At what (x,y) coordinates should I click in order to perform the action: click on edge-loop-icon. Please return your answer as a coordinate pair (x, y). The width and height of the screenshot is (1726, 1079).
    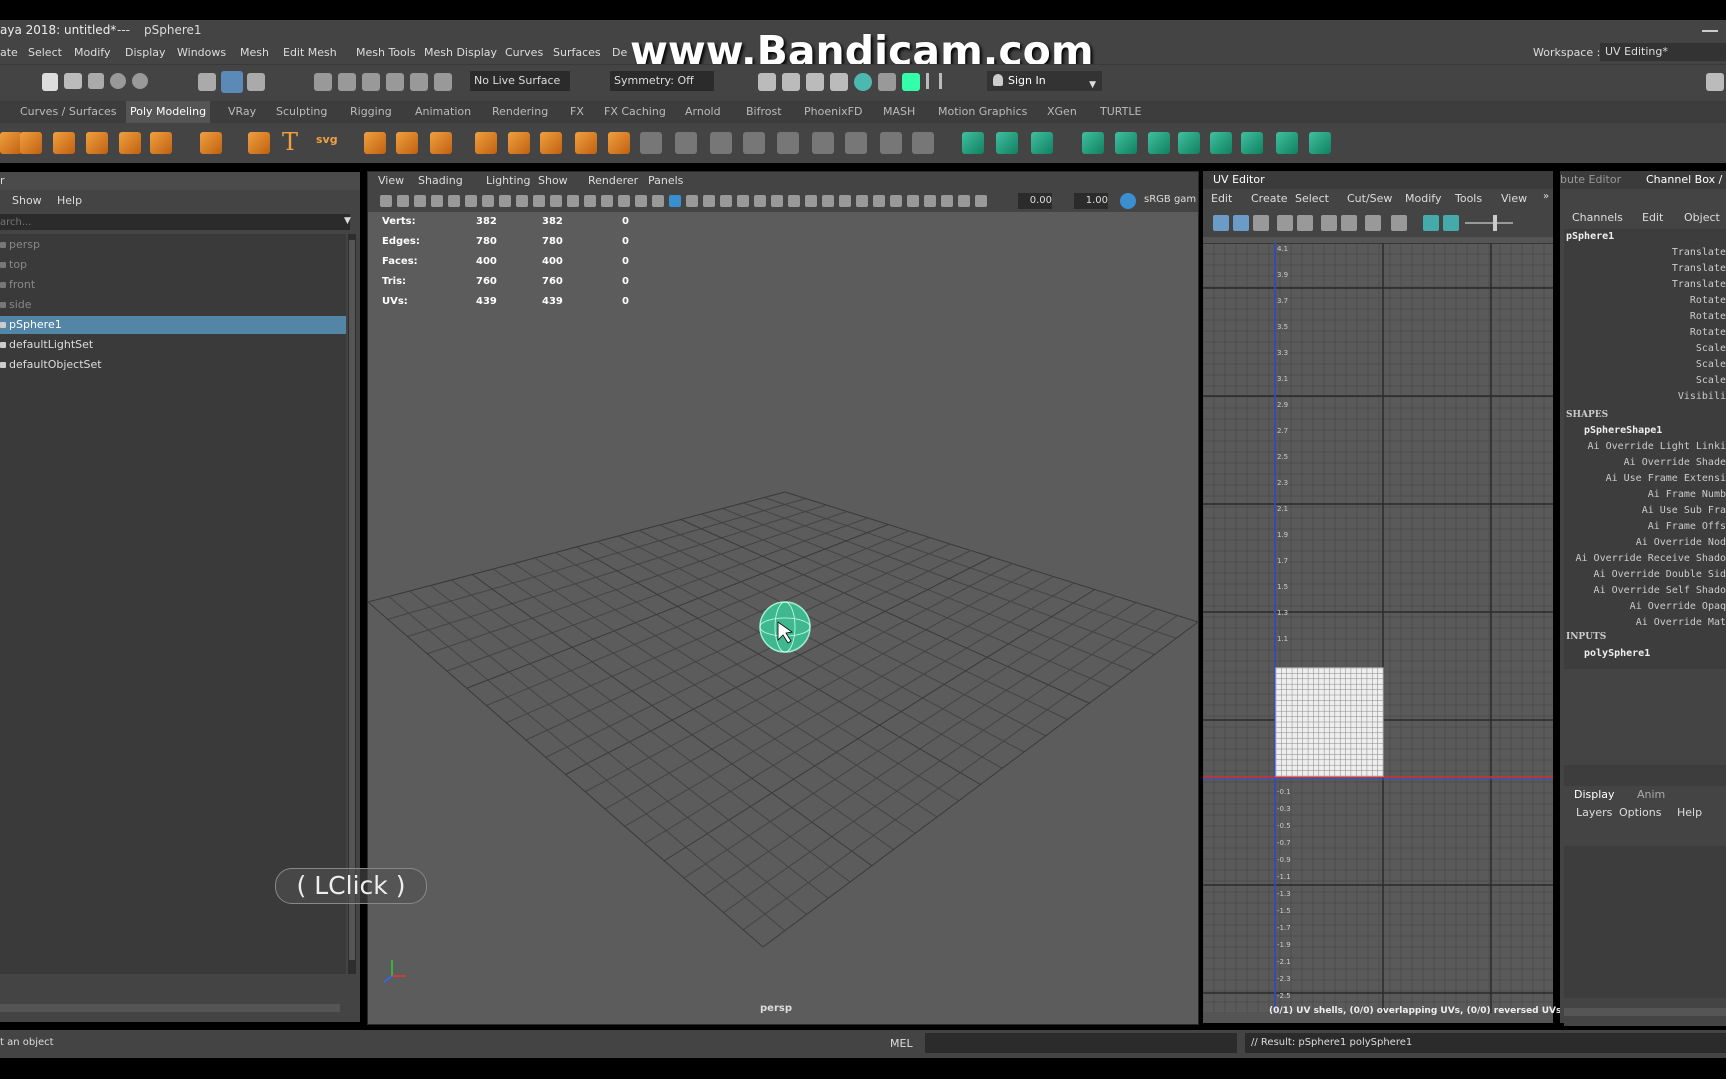
    Looking at the image, I should click on (721, 143).